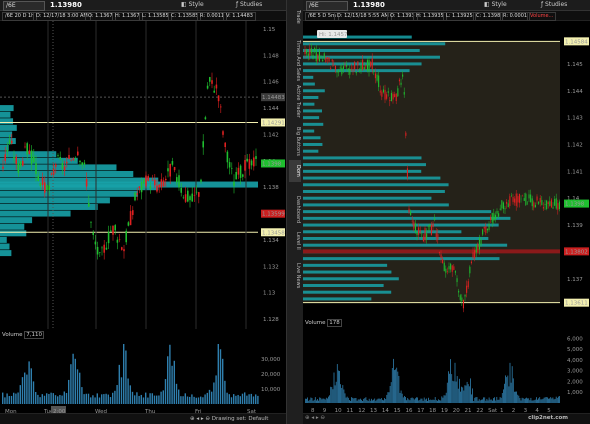  What do you see at coordinates (295, 276) in the screenshot?
I see `sidebar-tab: Live News` at bounding box center [295, 276].